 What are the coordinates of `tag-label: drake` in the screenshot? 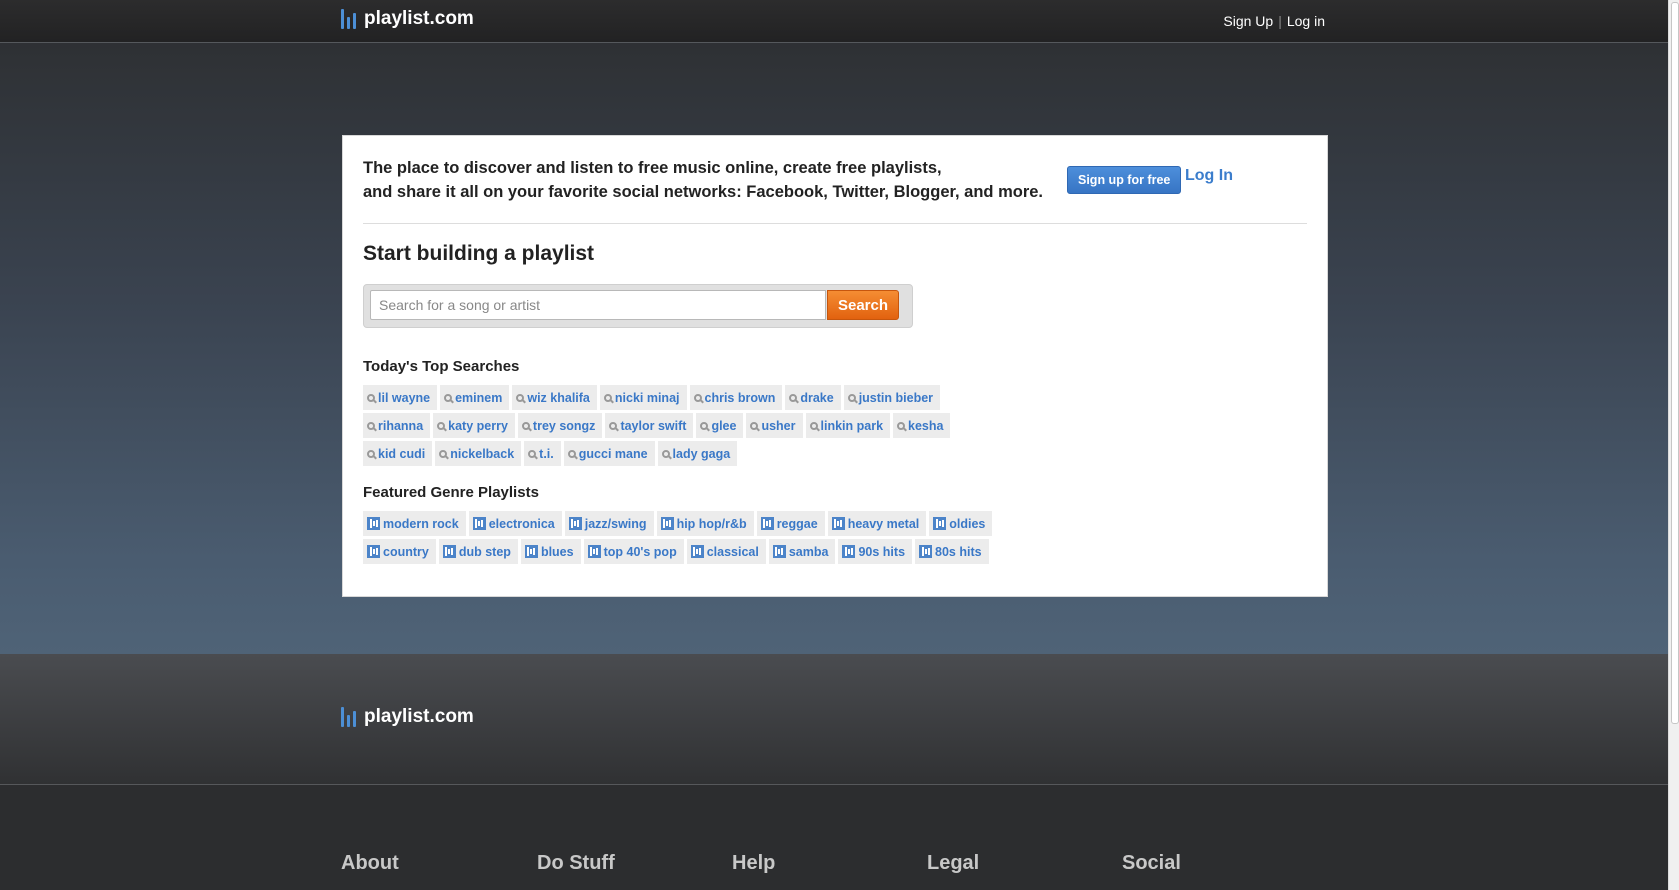 It's located at (817, 397).